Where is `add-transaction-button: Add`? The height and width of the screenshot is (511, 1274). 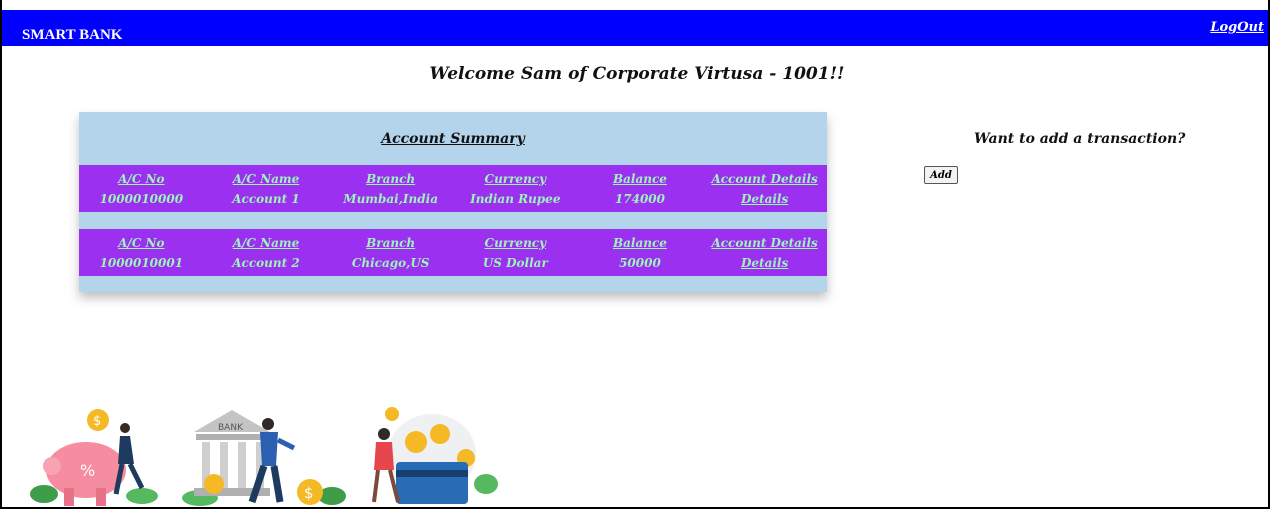
add-transaction-button: Add is located at coordinates (941, 175).